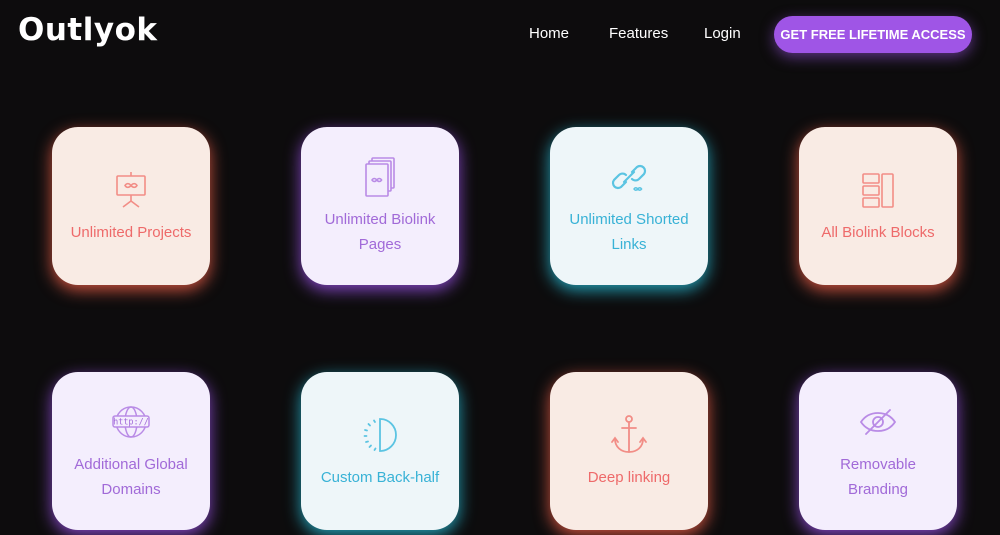  Describe the element at coordinates (131, 451) in the screenshot. I see `feature-card-additional-global-domains: http:// Additional Global Domains` at that location.